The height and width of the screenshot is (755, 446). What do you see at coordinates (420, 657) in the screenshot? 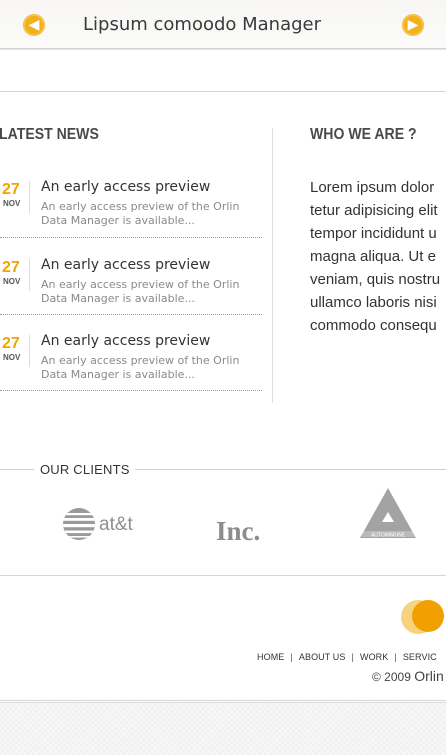
I see `footer-link-services: SERVIC` at bounding box center [420, 657].